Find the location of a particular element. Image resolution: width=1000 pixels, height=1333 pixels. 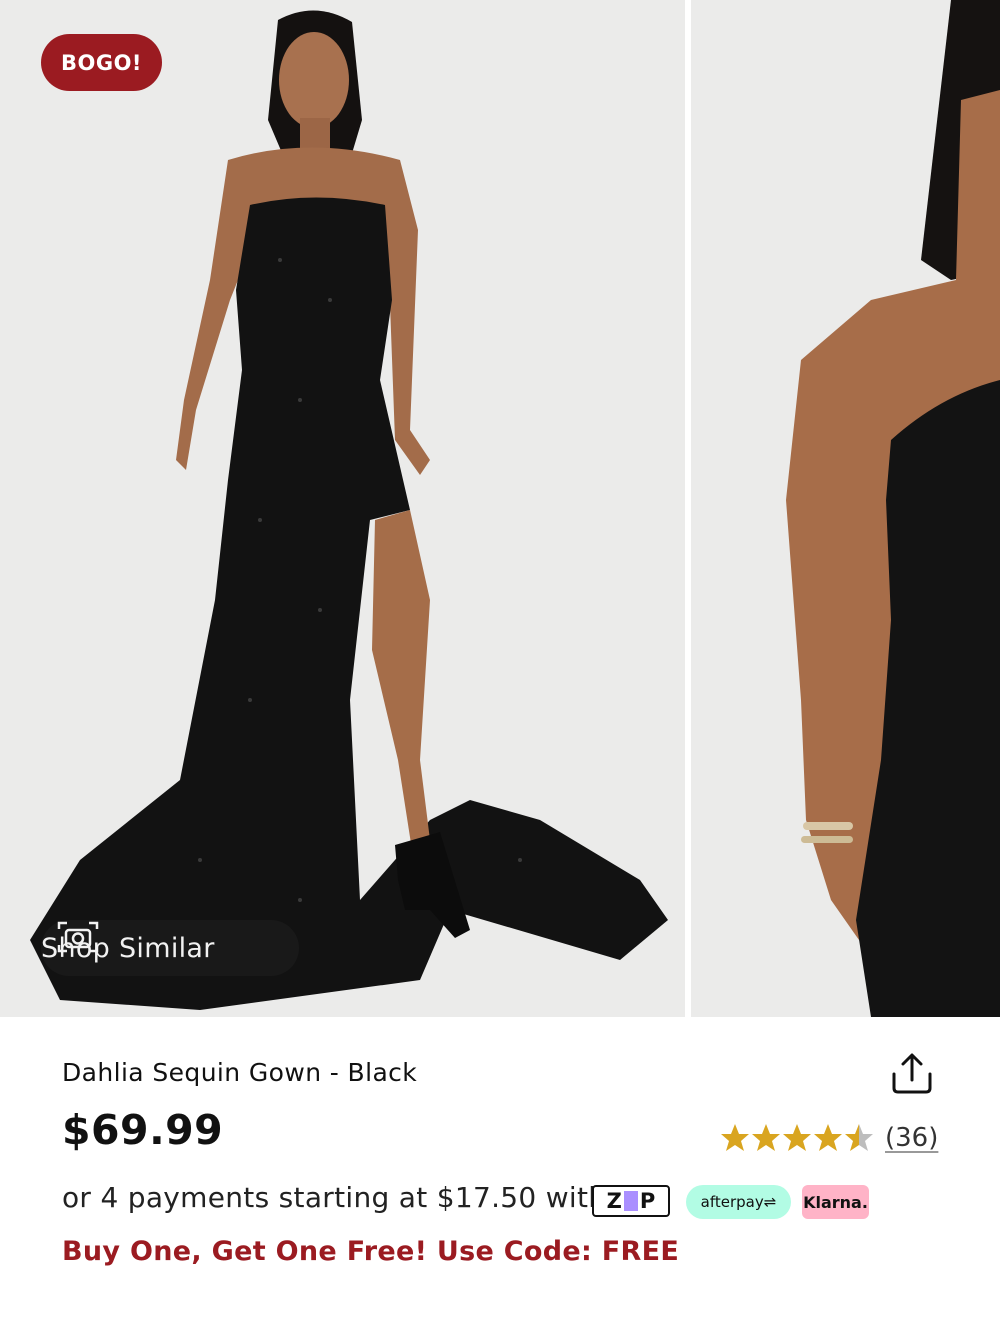

camera-icon is located at coordinates (78, 937).